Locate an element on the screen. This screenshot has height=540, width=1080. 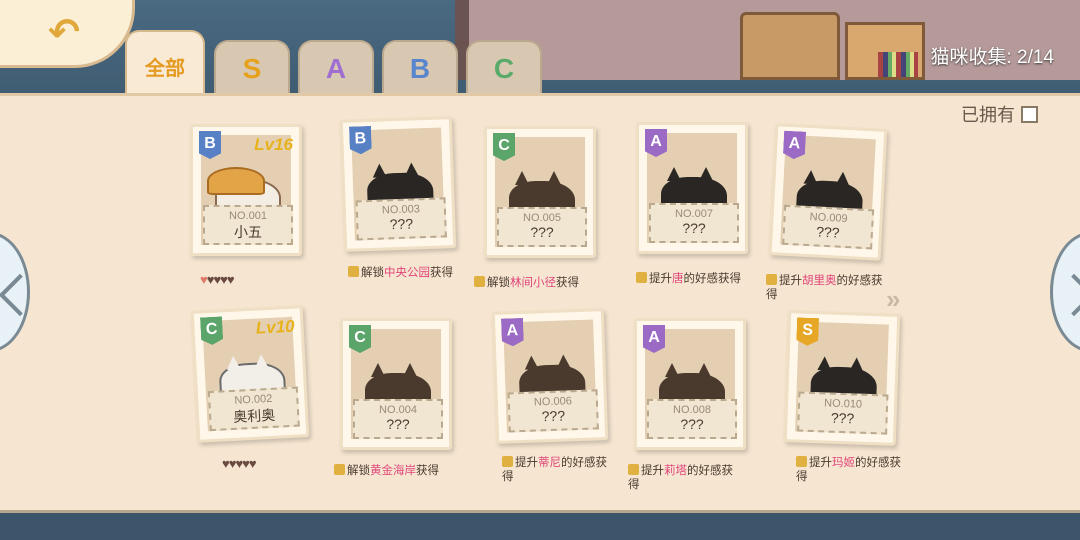
card-number: NO.004 is located at coordinates (398, 410).